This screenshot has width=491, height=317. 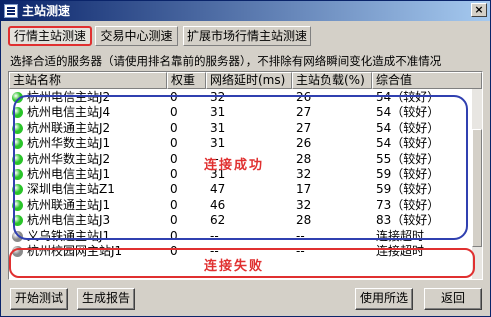 I want to click on generate-report-button: 生成报告, so click(x=106, y=299).